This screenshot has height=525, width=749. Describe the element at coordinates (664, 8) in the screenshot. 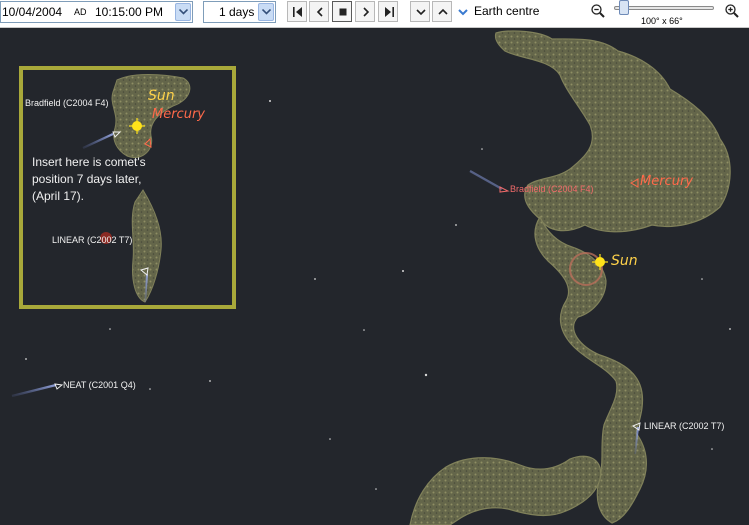

I see `zoom-slider-track` at that location.